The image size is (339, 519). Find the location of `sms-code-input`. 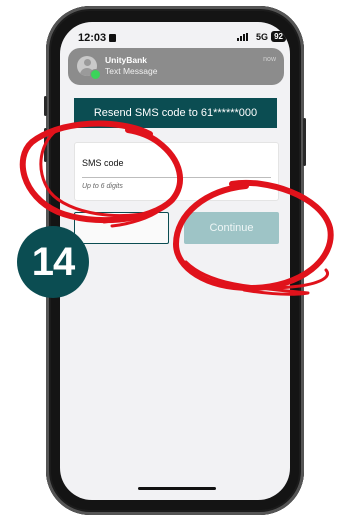

sms-code-input is located at coordinates (176, 177).